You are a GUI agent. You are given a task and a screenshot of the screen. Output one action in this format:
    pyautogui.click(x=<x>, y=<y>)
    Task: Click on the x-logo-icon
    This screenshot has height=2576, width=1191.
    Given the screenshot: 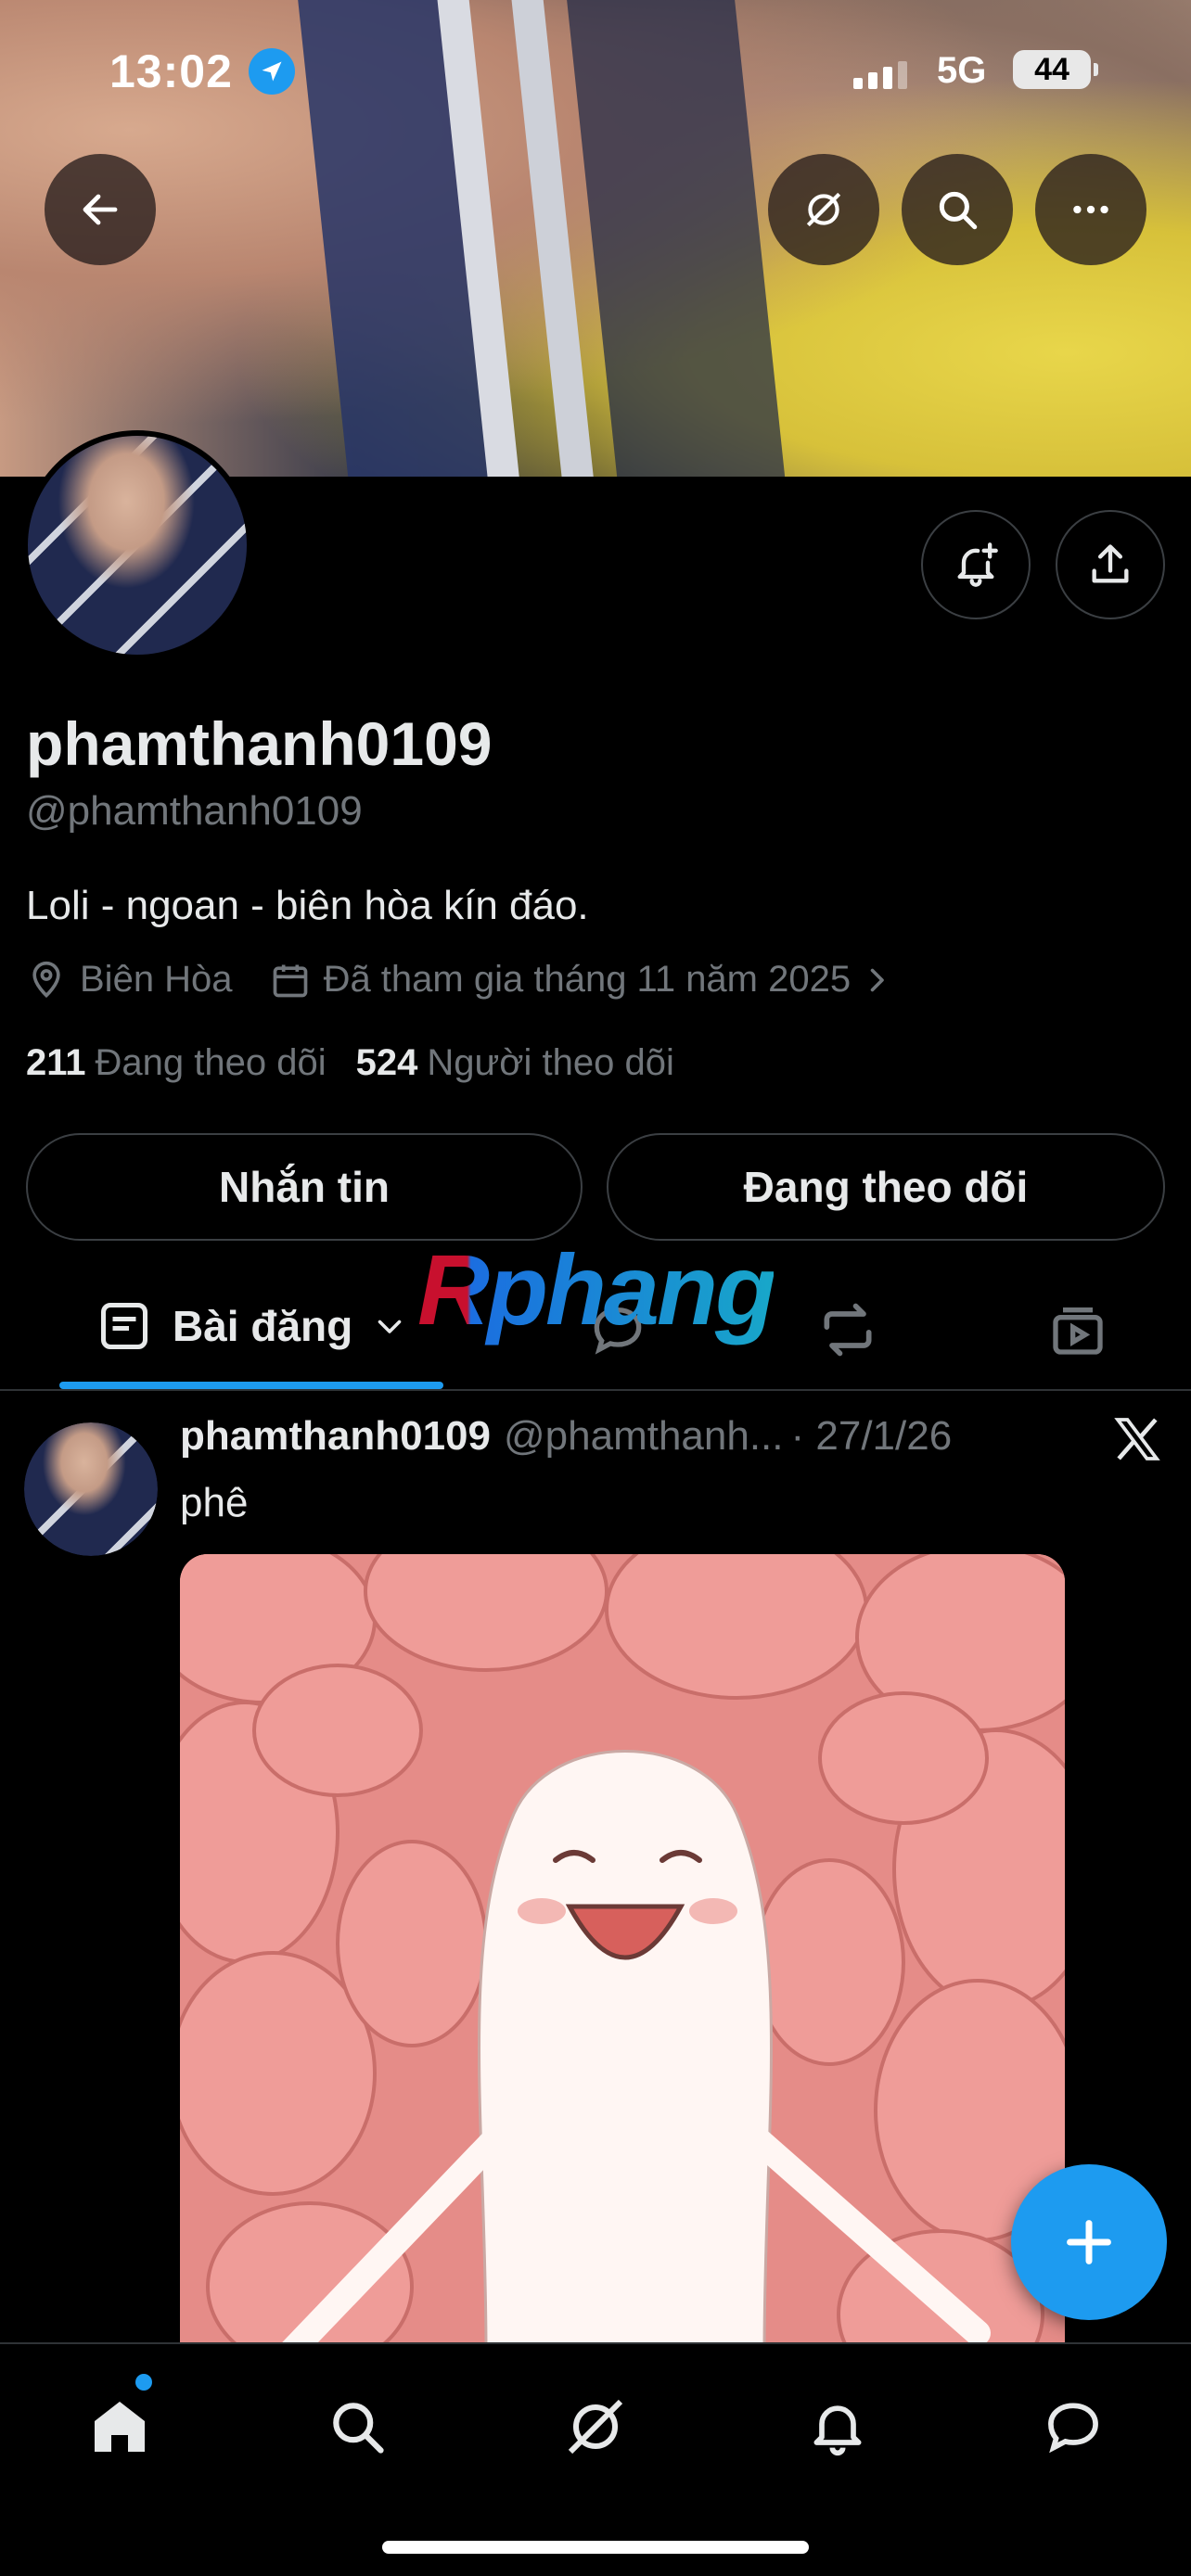 What is the action you would take?
    pyautogui.click(x=1137, y=1439)
    